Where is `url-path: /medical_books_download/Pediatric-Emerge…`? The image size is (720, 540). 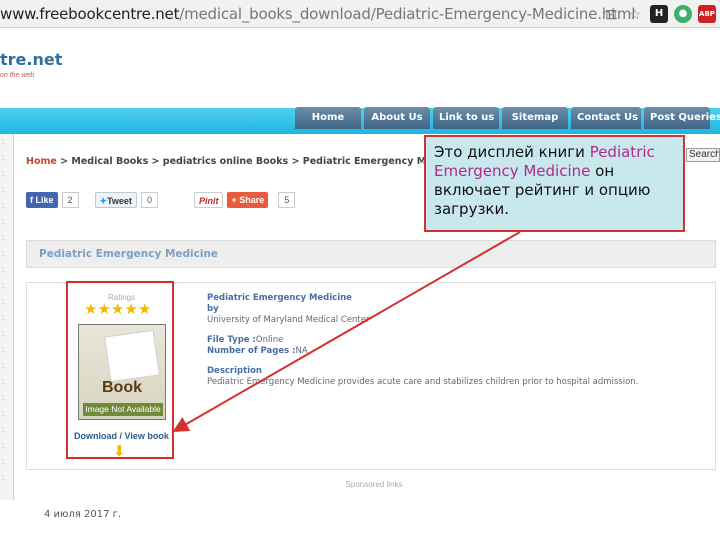 url-path: /medical_books_download/Pediatric-Emerge… is located at coordinates (407, 14).